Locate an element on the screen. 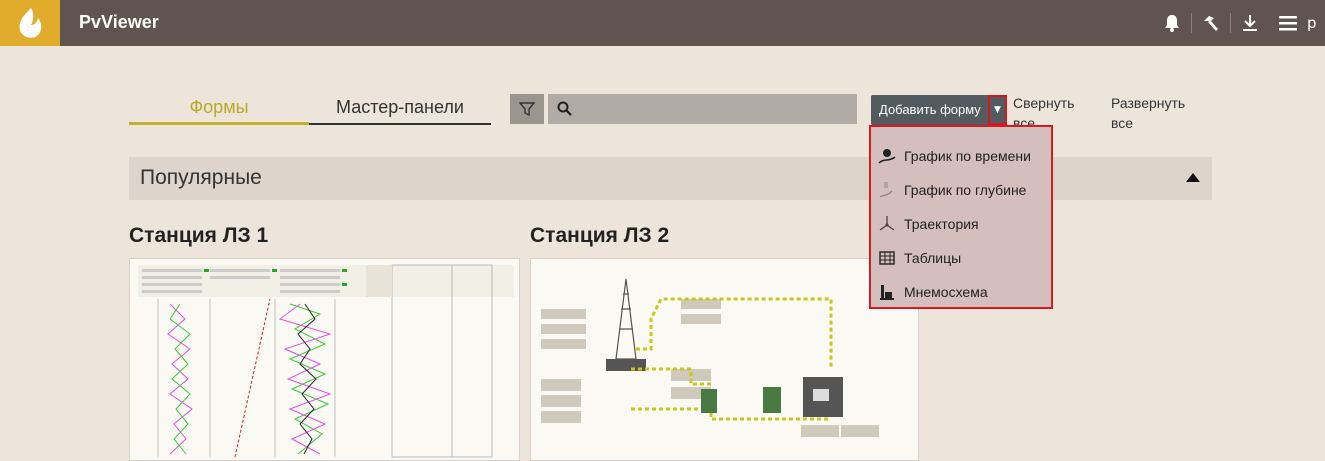 This screenshot has height=461, width=1325. menu-item-time-chart: График по времени is located at coordinates (961, 156).